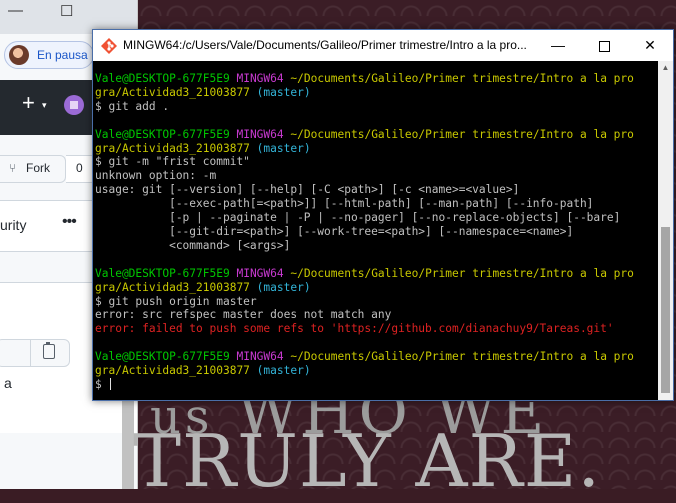 This screenshot has height=503, width=676. What do you see at coordinates (8, 383) in the screenshot?
I see `panel-text-fragment: a` at bounding box center [8, 383].